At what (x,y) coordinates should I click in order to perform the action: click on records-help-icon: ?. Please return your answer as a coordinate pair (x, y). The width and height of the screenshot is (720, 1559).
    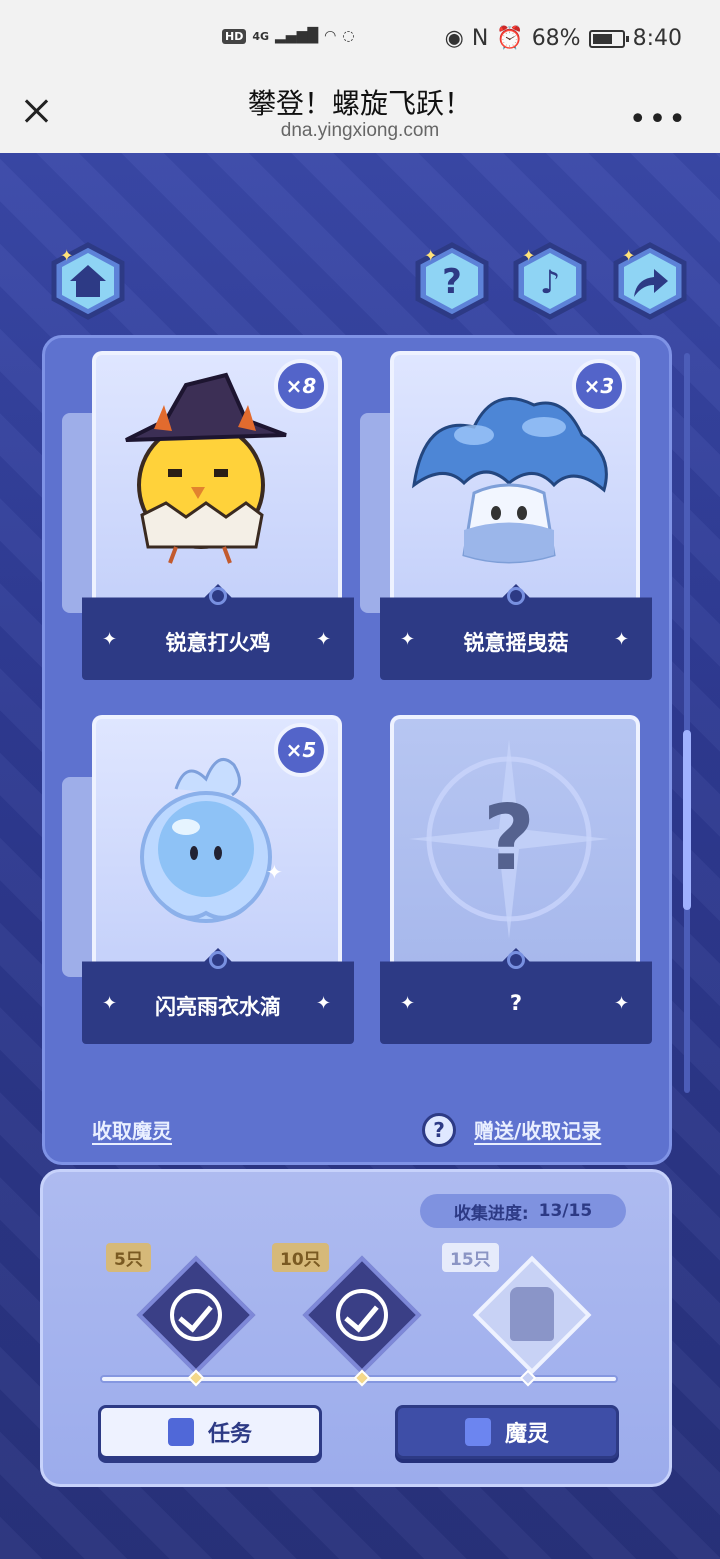
    Looking at the image, I should click on (439, 1130).